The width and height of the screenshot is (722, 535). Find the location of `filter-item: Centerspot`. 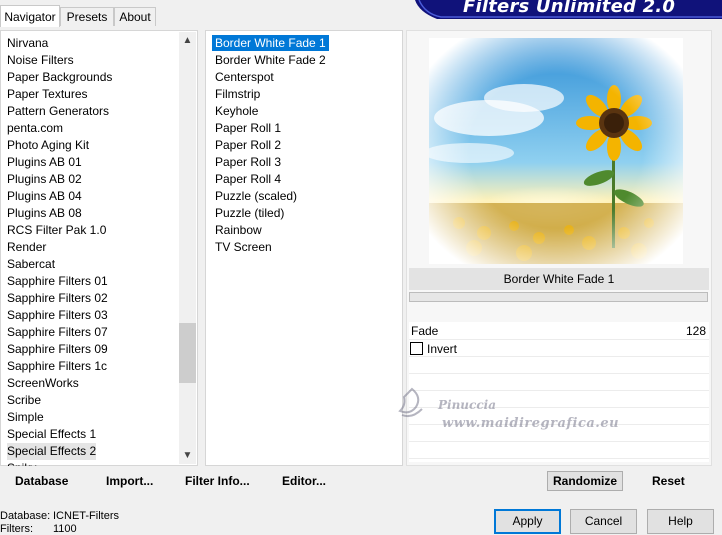

filter-item: Centerspot is located at coordinates (244, 77).